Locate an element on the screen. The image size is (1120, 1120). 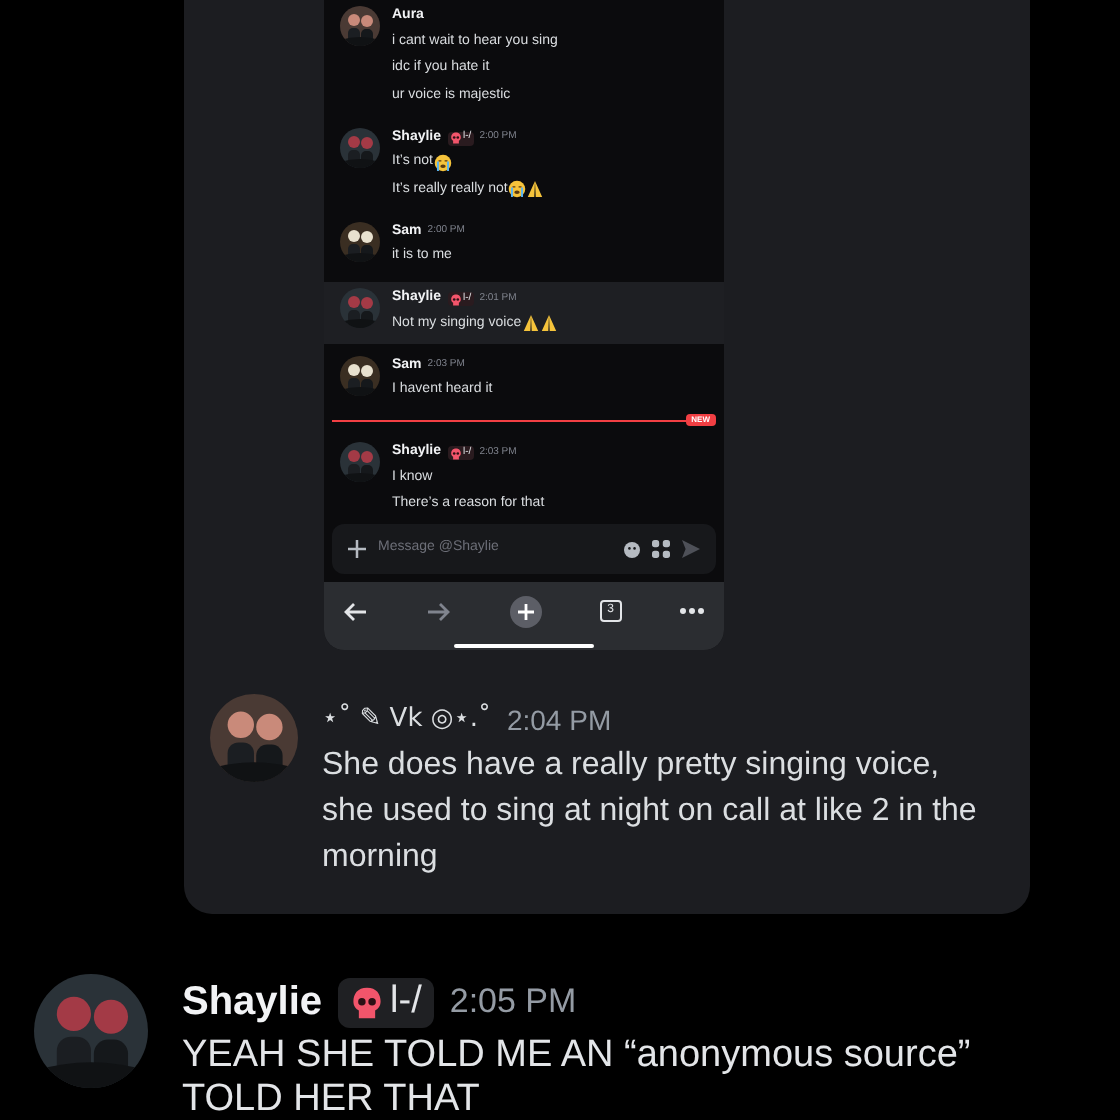
forward-arrow-icon is located at coordinates (438, 611).